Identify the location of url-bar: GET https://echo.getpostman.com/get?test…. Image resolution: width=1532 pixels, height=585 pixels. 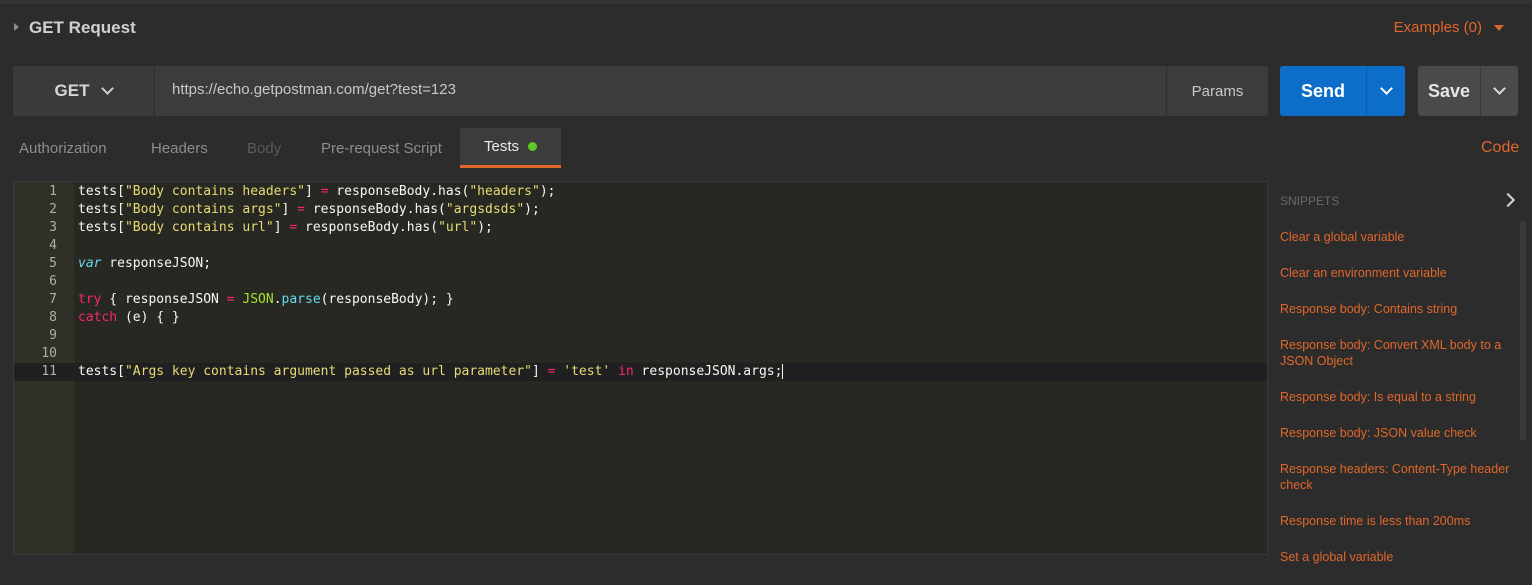
(640, 91).